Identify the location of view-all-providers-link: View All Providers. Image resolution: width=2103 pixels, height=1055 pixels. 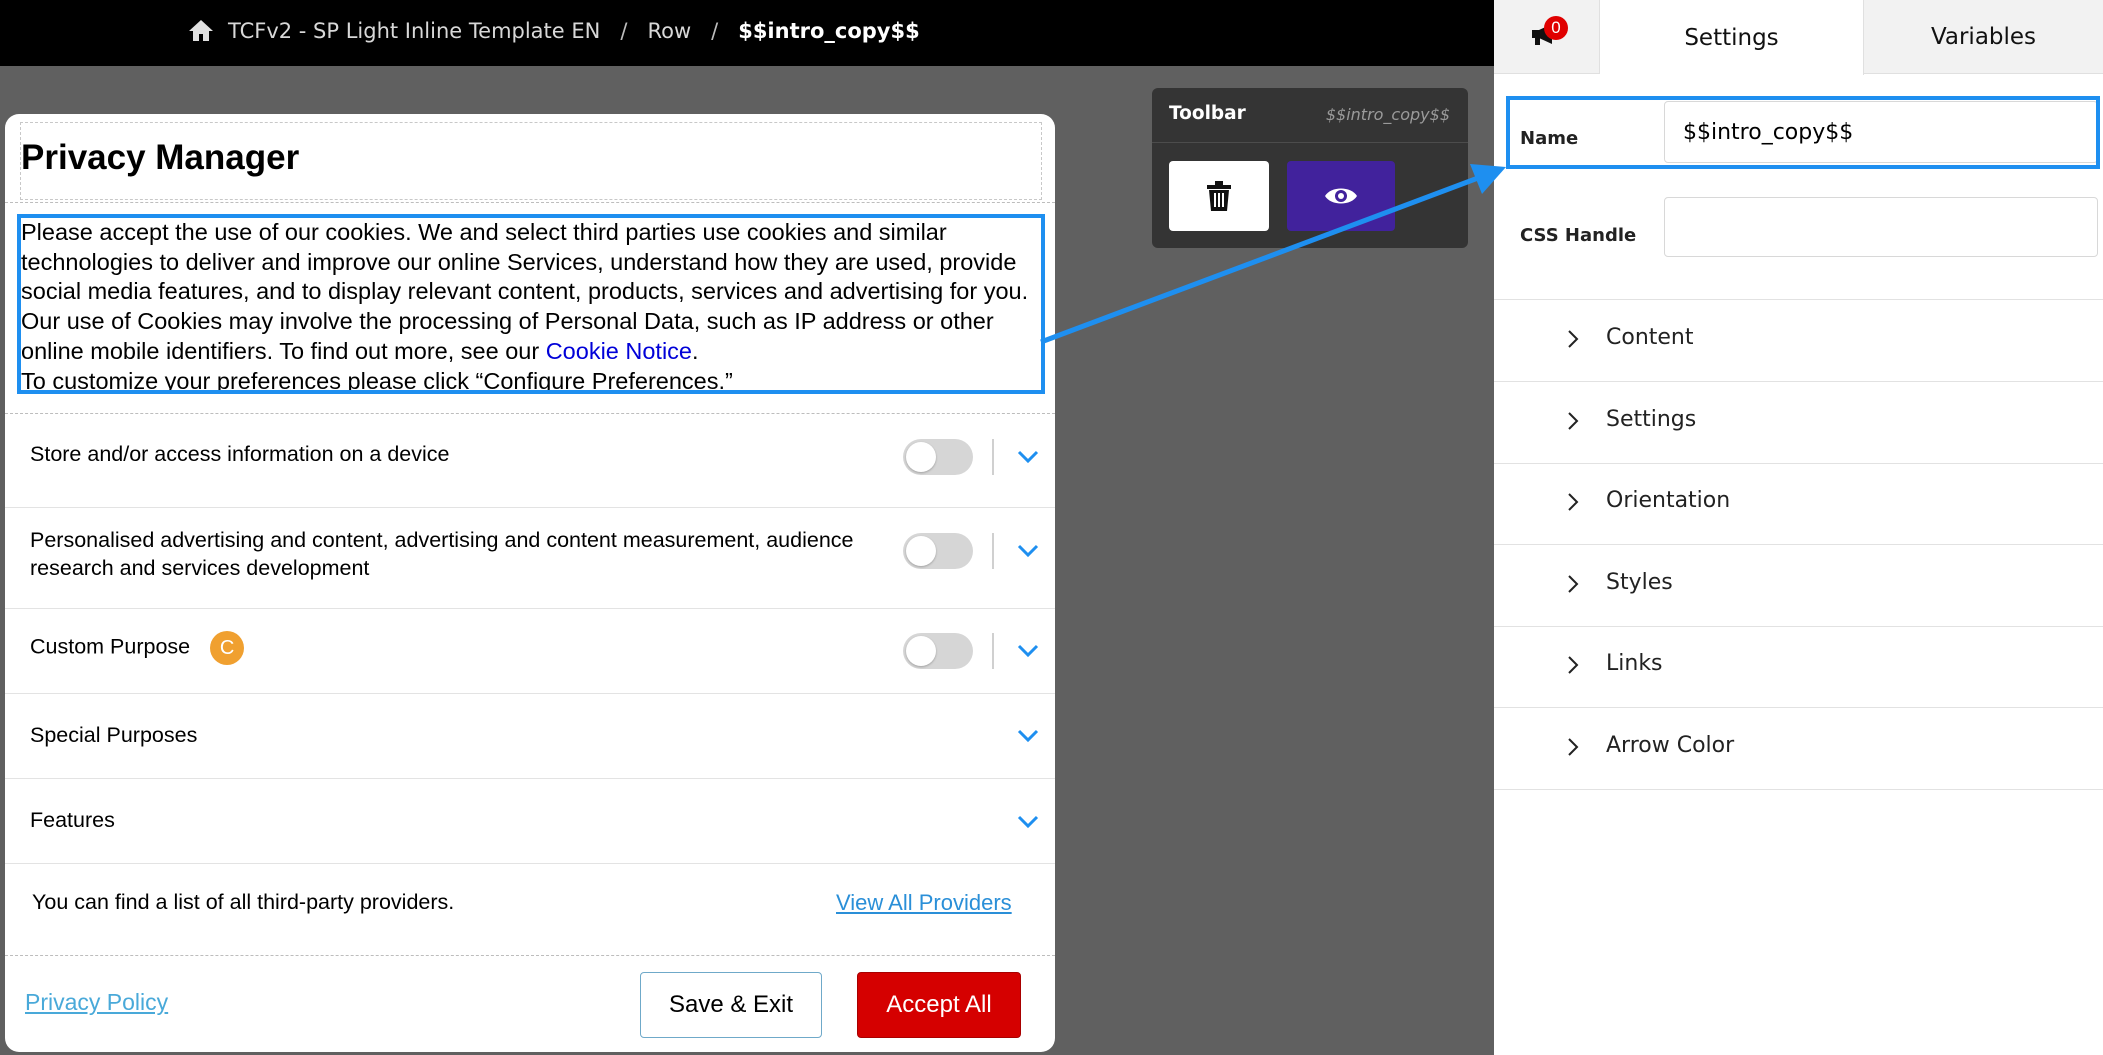
(924, 903).